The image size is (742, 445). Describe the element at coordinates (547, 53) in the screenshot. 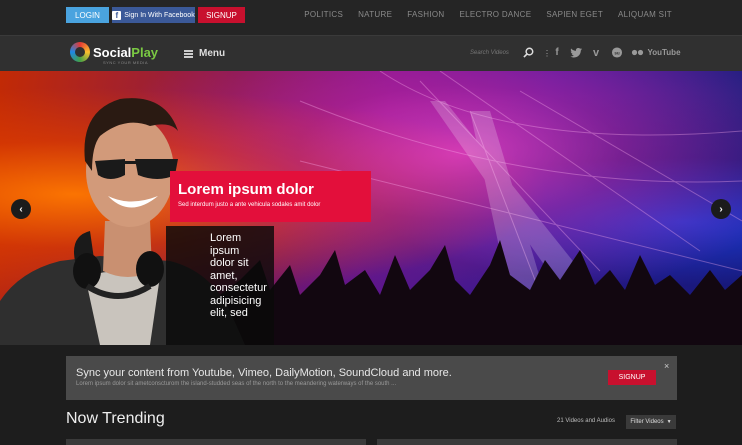

I see `options-icon: ⋮` at that location.